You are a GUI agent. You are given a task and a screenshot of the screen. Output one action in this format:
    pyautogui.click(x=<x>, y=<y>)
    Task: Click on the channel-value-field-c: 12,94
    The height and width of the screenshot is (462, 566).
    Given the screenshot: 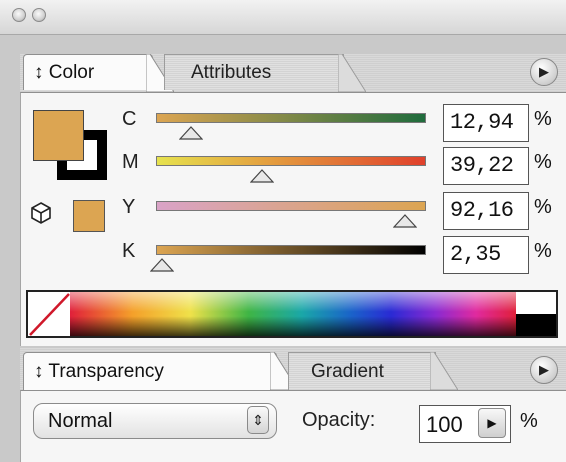 What is the action you would take?
    pyautogui.click(x=486, y=123)
    